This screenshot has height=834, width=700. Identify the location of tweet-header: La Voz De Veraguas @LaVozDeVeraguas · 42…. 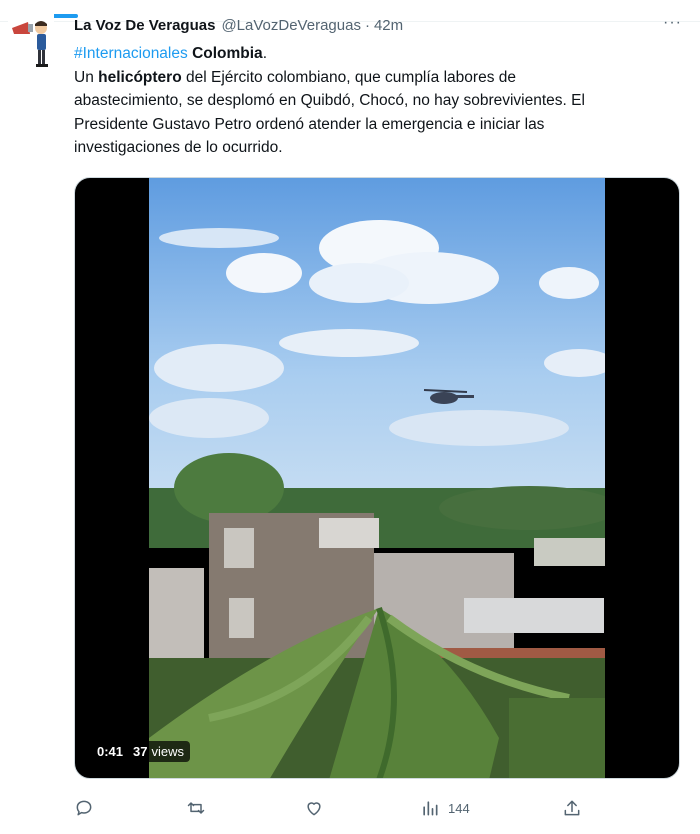
(377, 25).